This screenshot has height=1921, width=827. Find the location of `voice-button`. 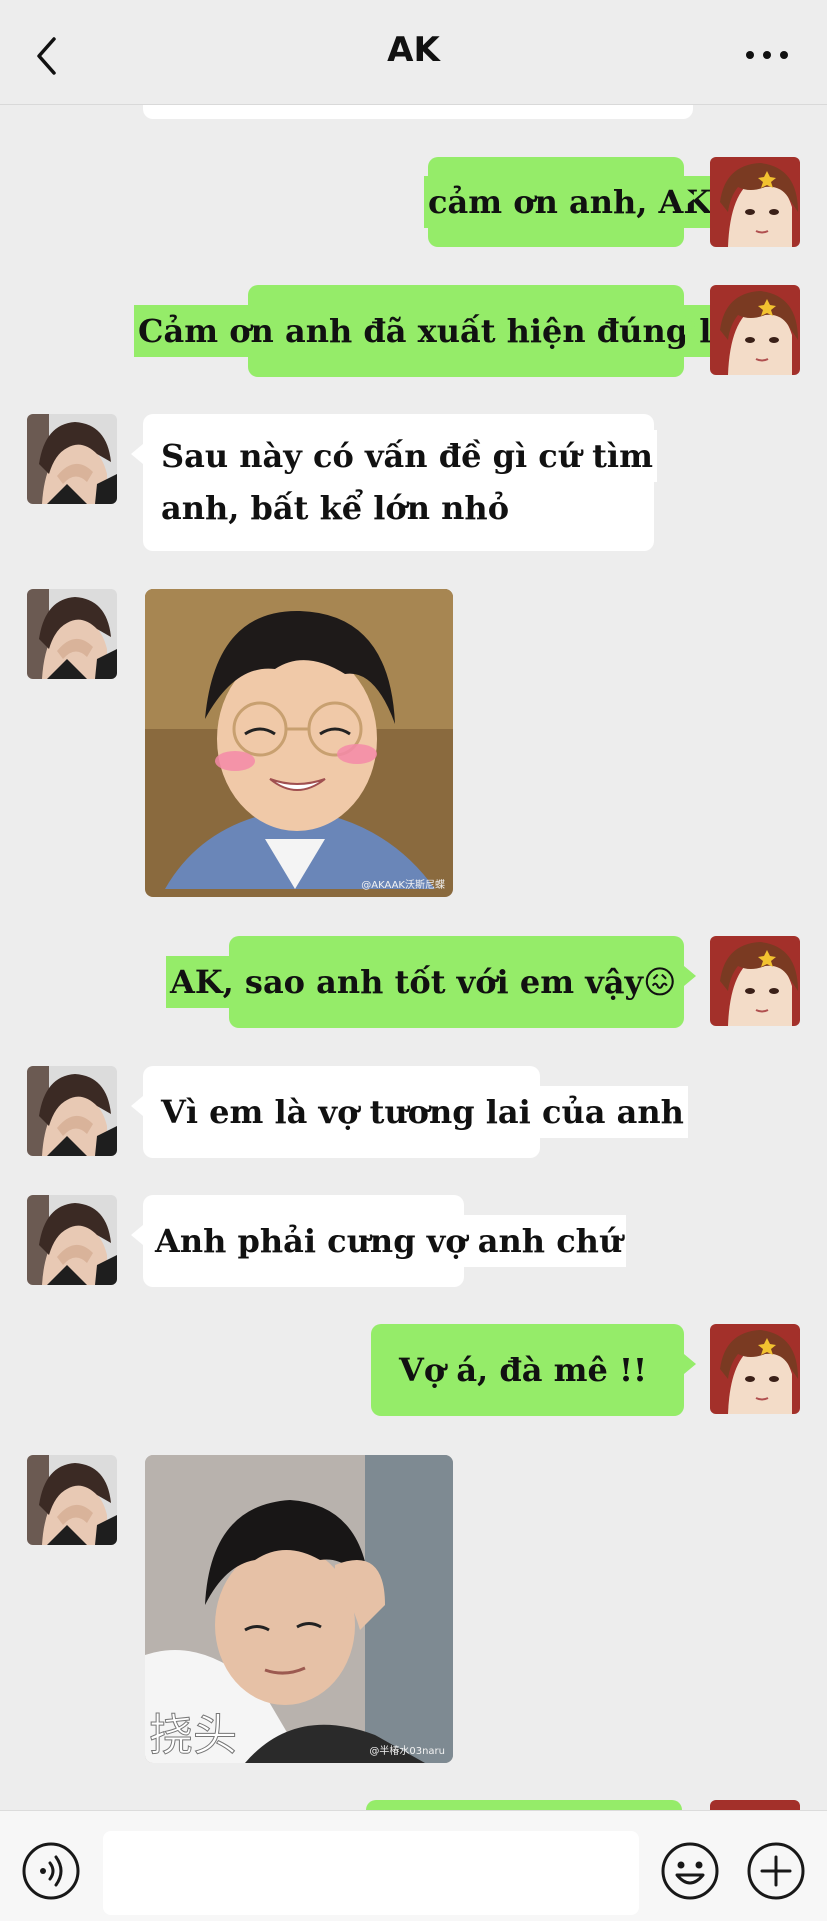

voice-button is located at coordinates (51, 1871).